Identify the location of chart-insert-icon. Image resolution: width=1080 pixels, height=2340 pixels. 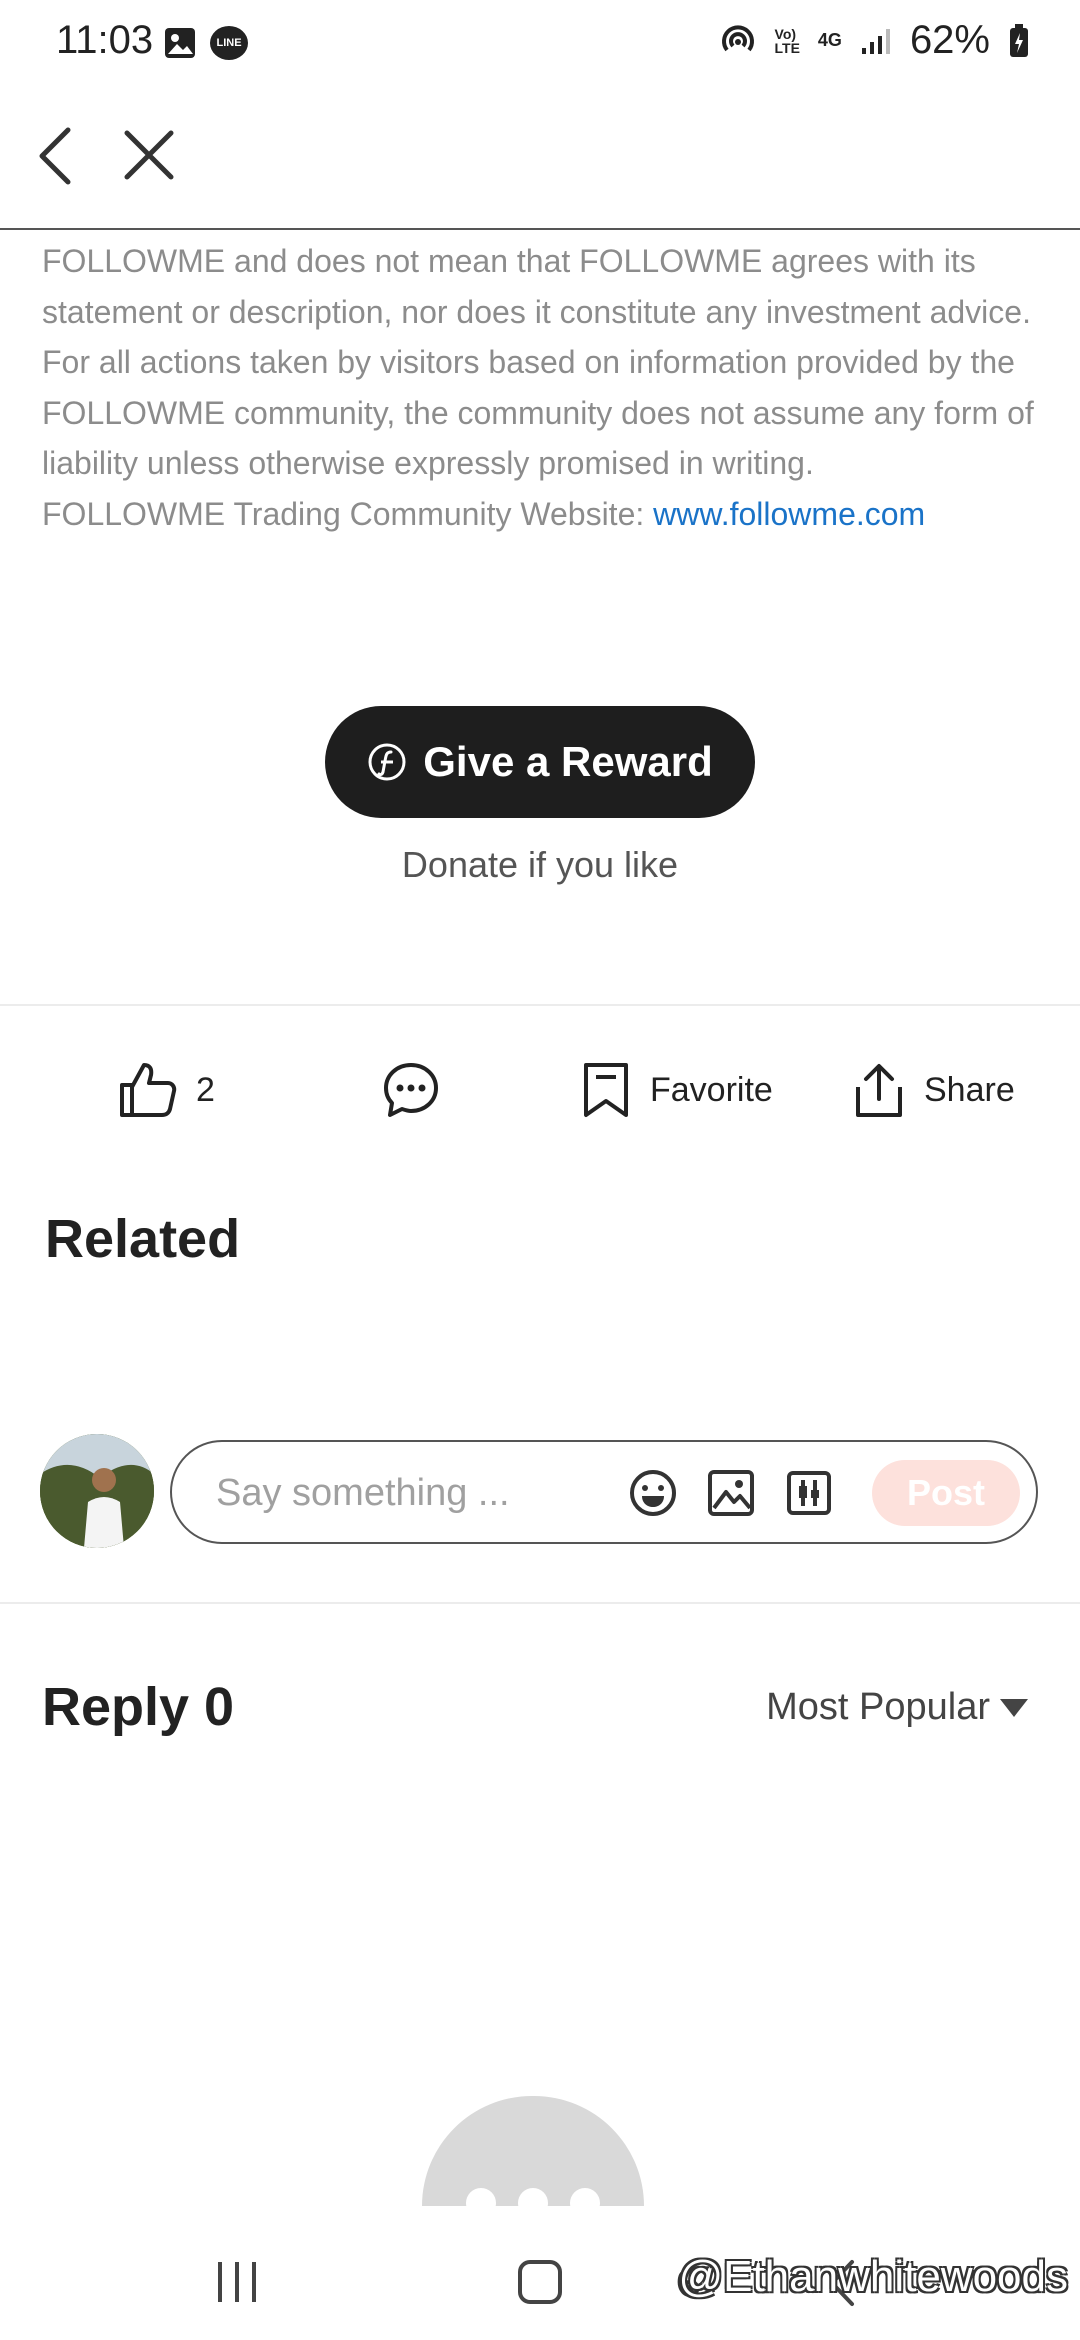
(809, 1493).